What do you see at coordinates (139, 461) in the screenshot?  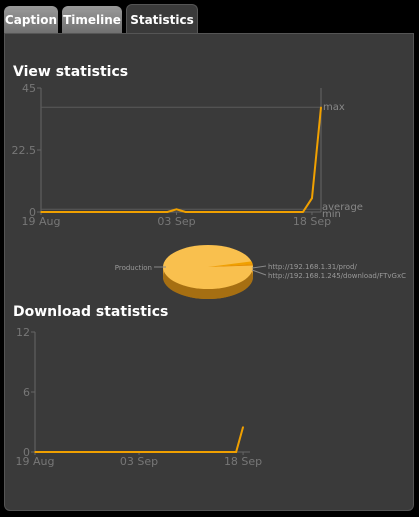 I see `x-tick-label: 03 Sep` at bounding box center [139, 461].